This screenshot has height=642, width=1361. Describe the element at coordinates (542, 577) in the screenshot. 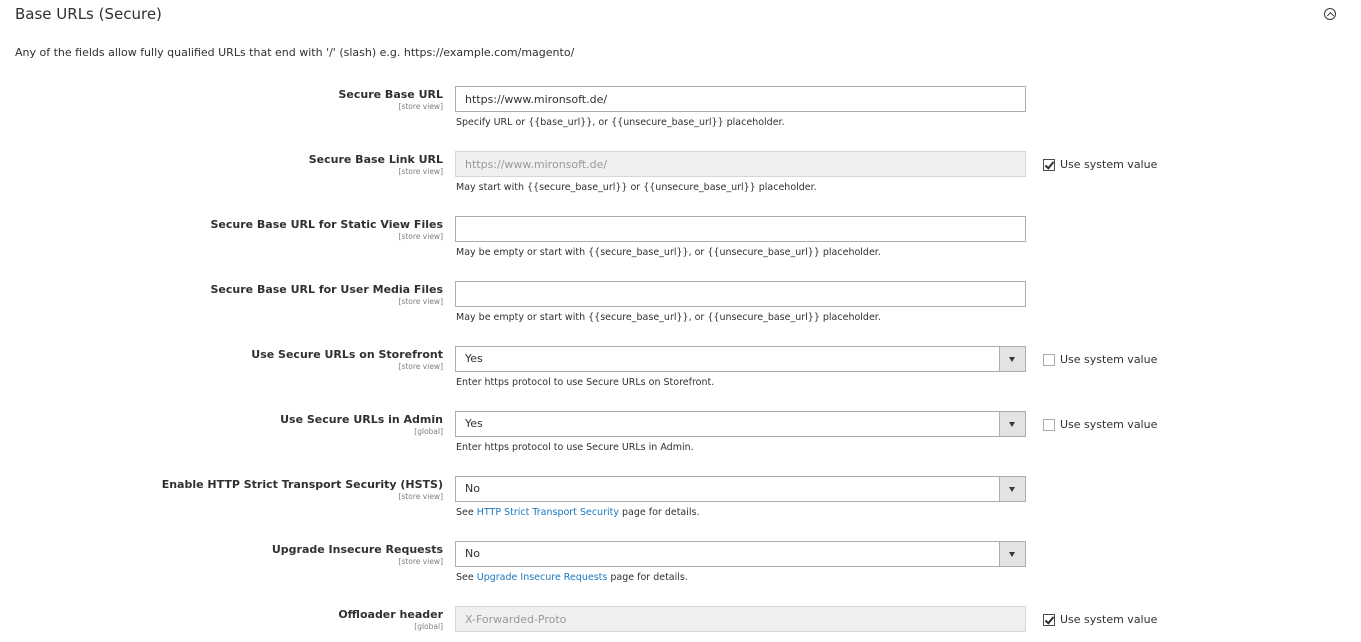

I see `upgrade-insecure-link: Upgrade Insecure Requests` at that location.